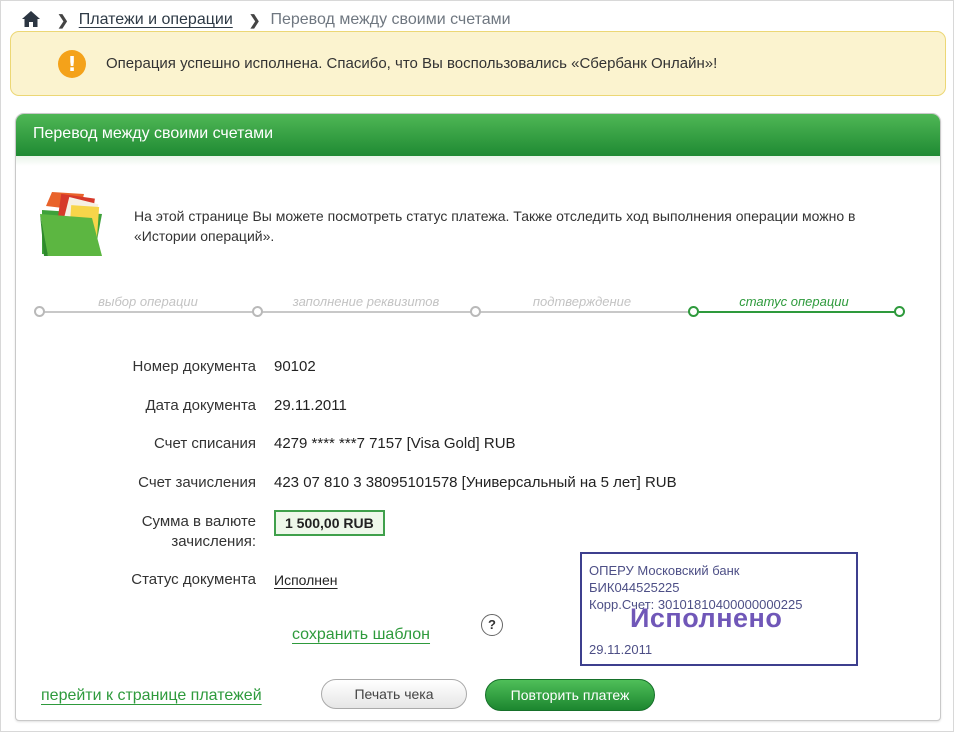 The image size is (954, 732). I want to click on breadcrumb-current: Перевод между своими счетами, so click(390, 19).